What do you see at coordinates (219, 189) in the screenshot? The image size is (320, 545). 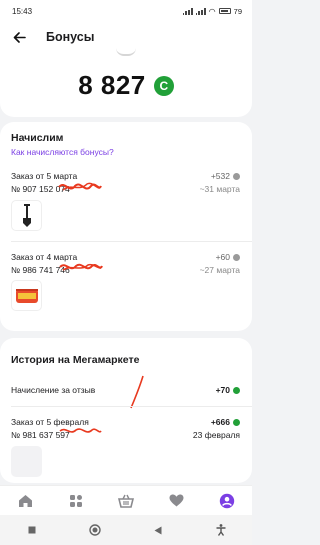 I see `expected-date: ~31 марта` at bounding box center [219, 189].